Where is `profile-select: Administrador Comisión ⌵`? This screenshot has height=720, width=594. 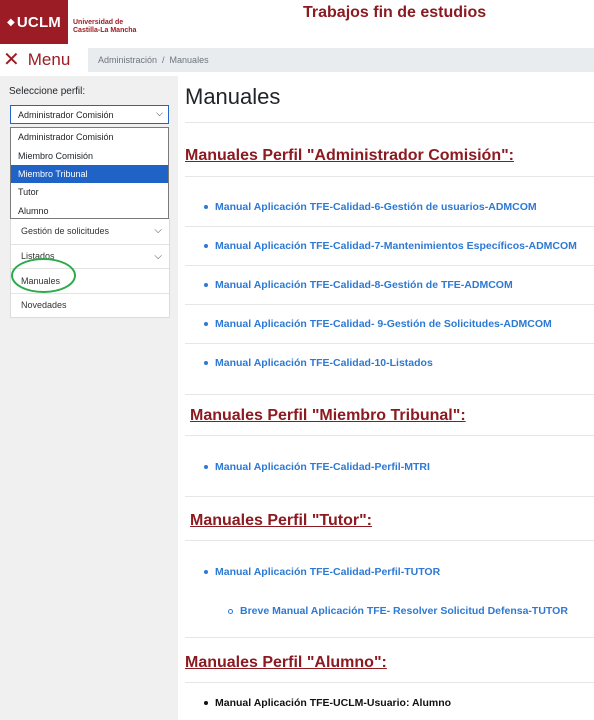 profile-select: Administrador Comisión ⌵ is located at coordinates (89, 114).